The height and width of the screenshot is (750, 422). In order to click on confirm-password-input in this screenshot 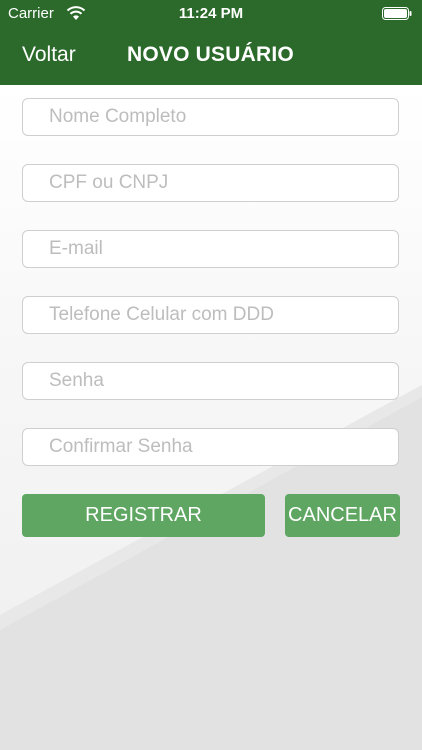, I will do `click(210, 447)`.